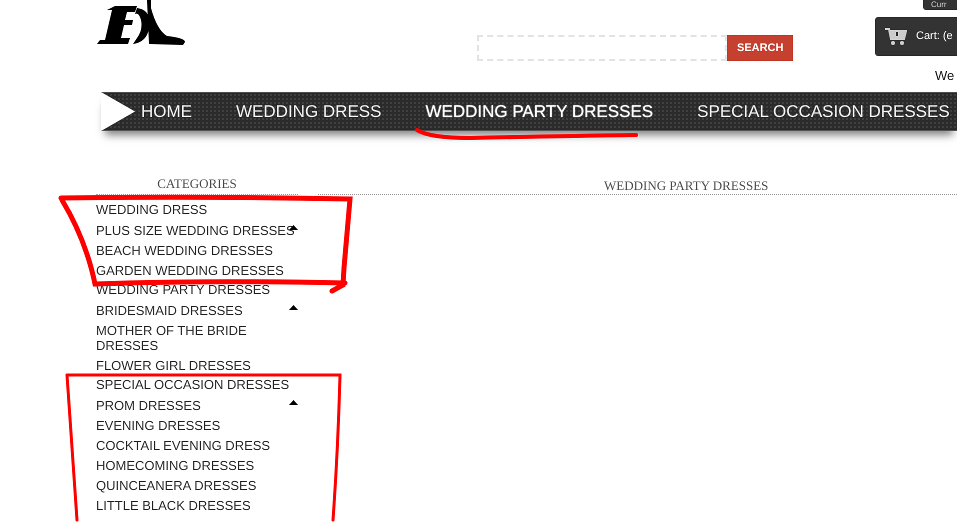 The image size is (957, 523). Describe the element at coordinates (944, 76) in the screenshot. I see `welcome-text: We` at that location.